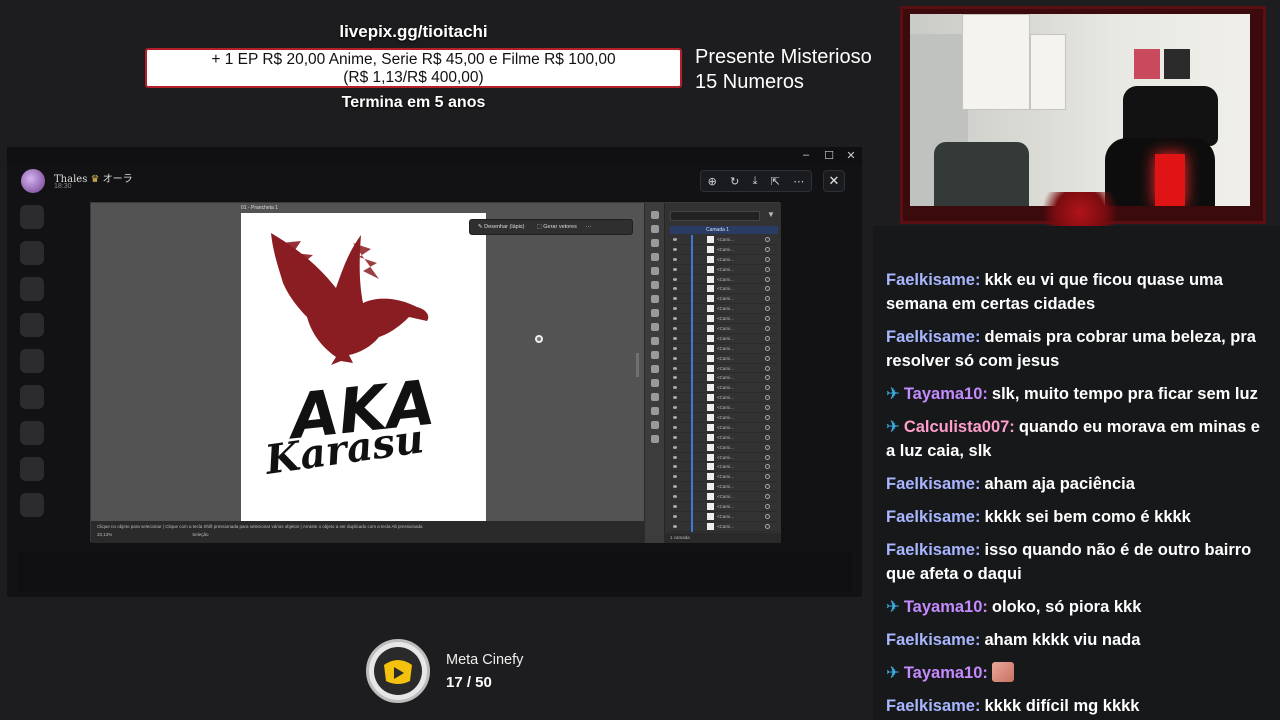 Image resolution: width=1280 pixels, height=720 pixels. Describe the element at coordinates (834, 181) in the screenshot. I see `close-viewer-button: ✕` at that location.